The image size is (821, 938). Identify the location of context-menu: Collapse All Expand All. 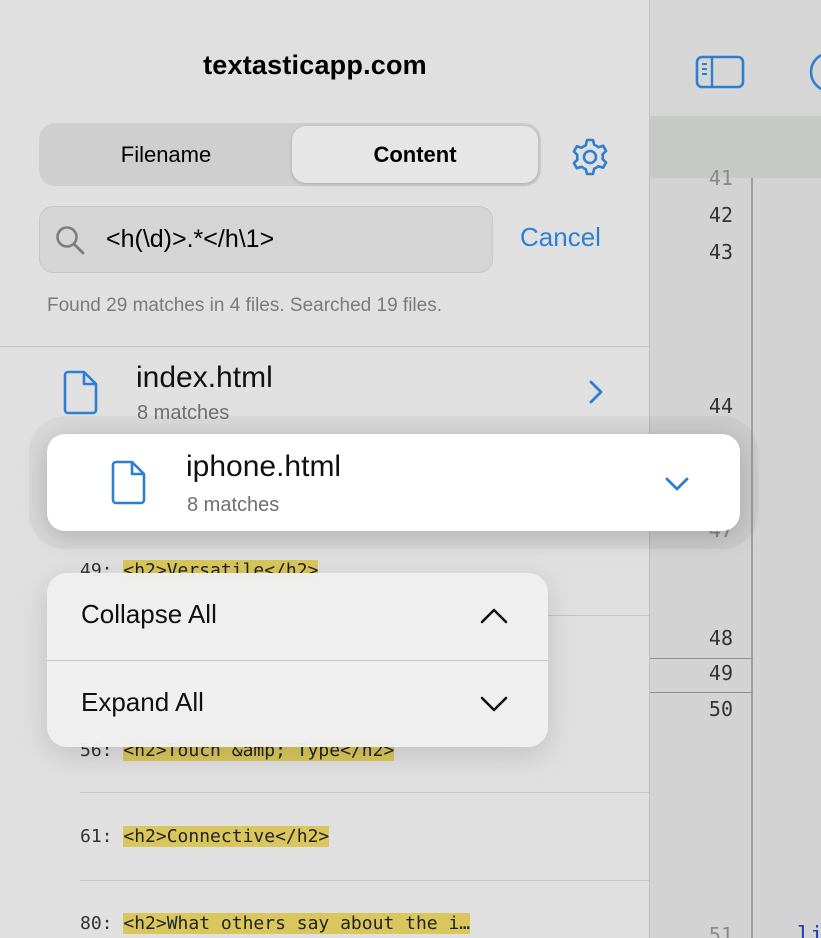
(297, 660).